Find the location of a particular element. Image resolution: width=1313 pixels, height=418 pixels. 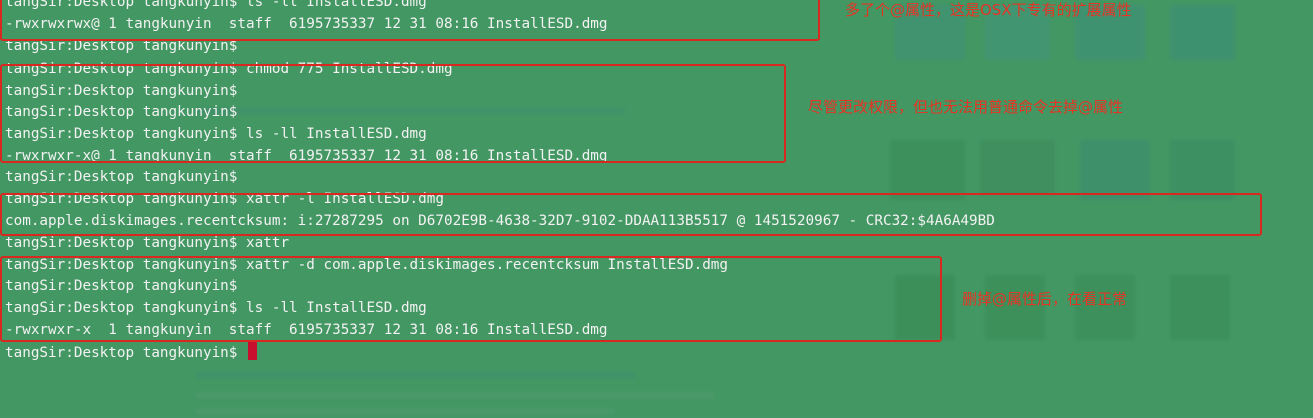

terminal-prompt-line: tangSir:Desktop tangkunyin$ is located at coordinates (131, 353).